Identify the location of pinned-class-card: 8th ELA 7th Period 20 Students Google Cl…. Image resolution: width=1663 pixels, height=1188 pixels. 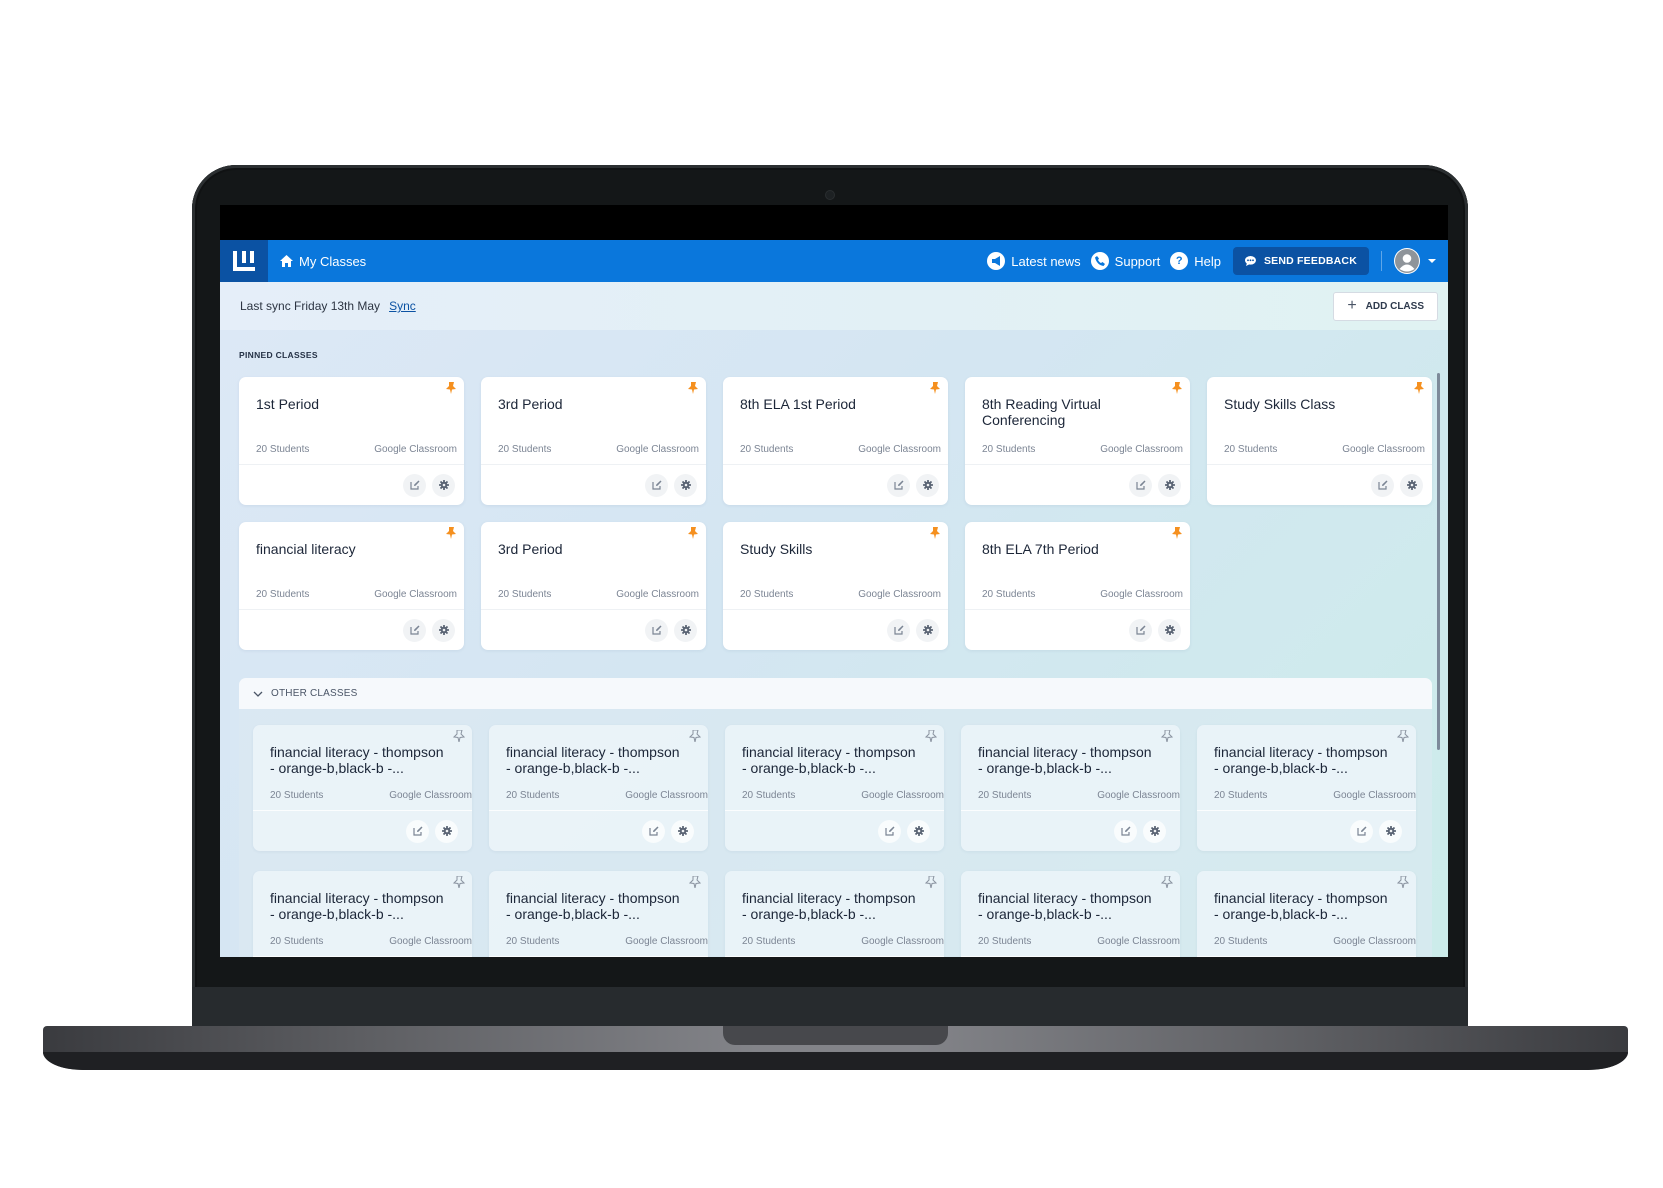
(1077, 586).